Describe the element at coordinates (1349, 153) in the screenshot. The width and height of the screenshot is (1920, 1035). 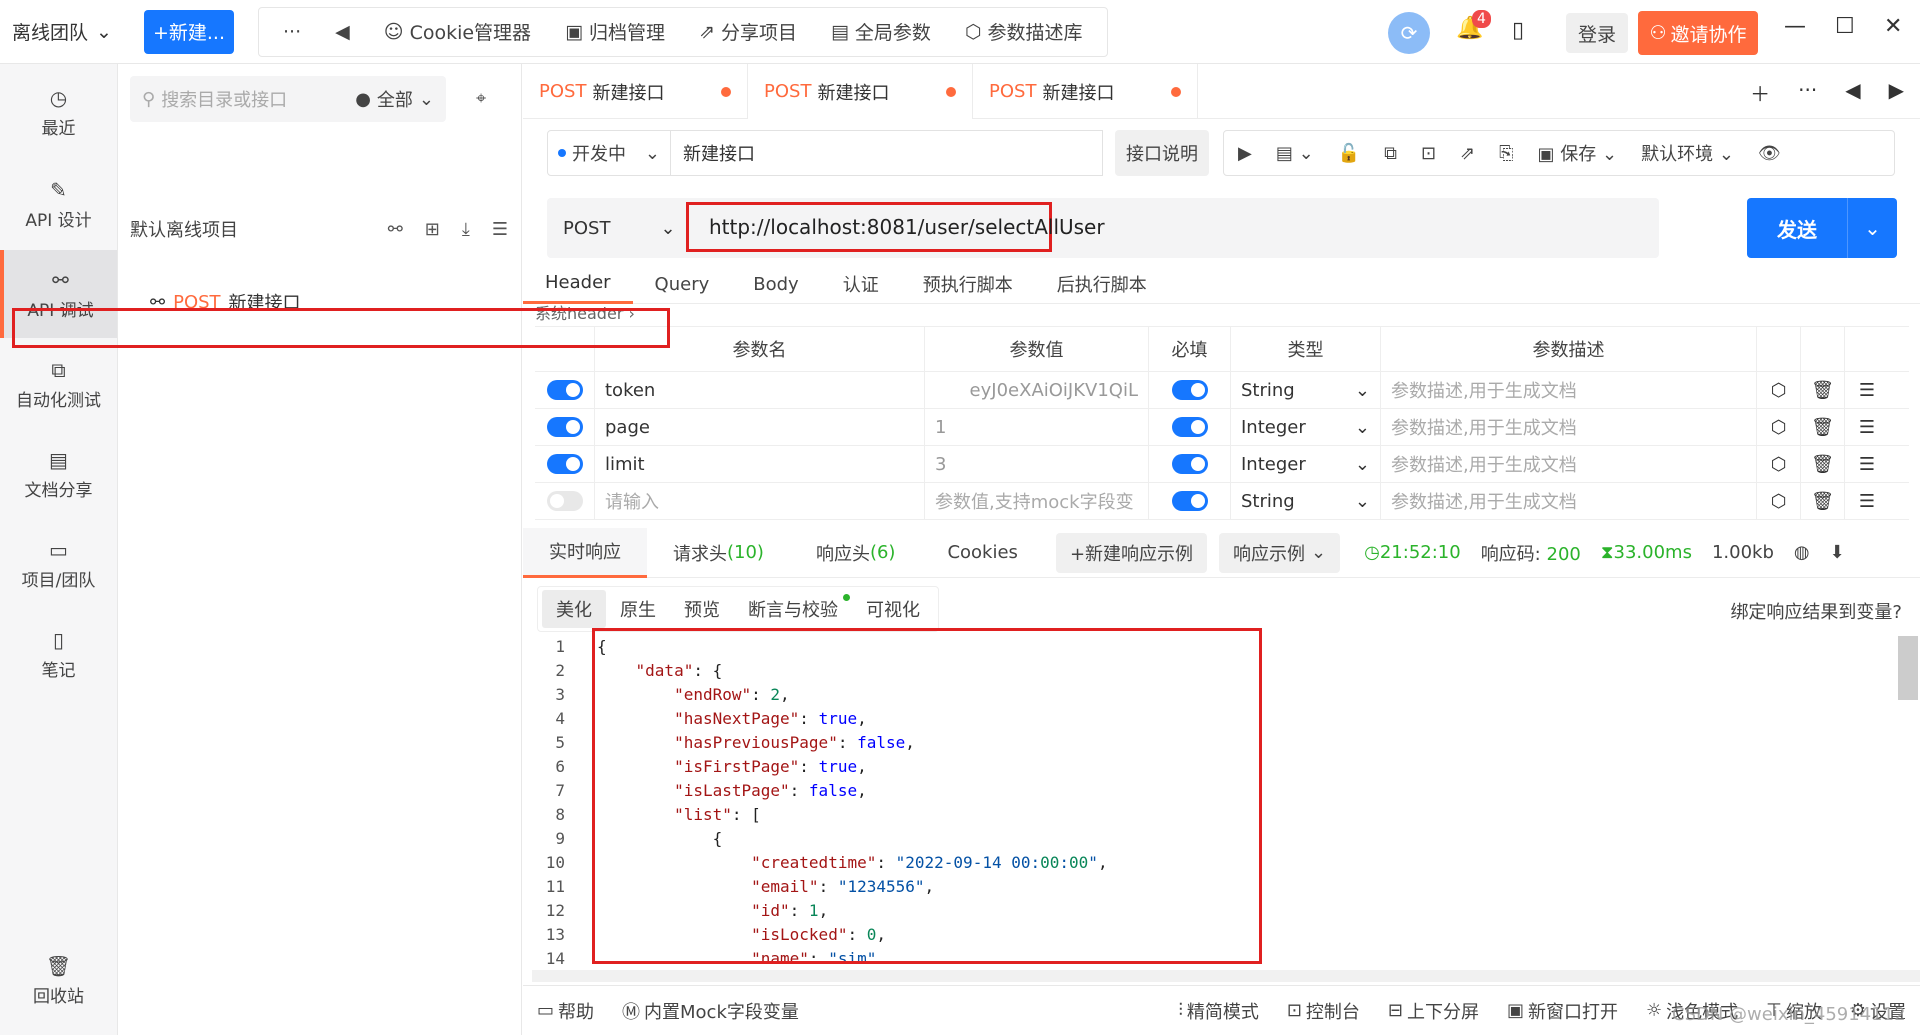
I see `lock-icon: 🔓` at that location.